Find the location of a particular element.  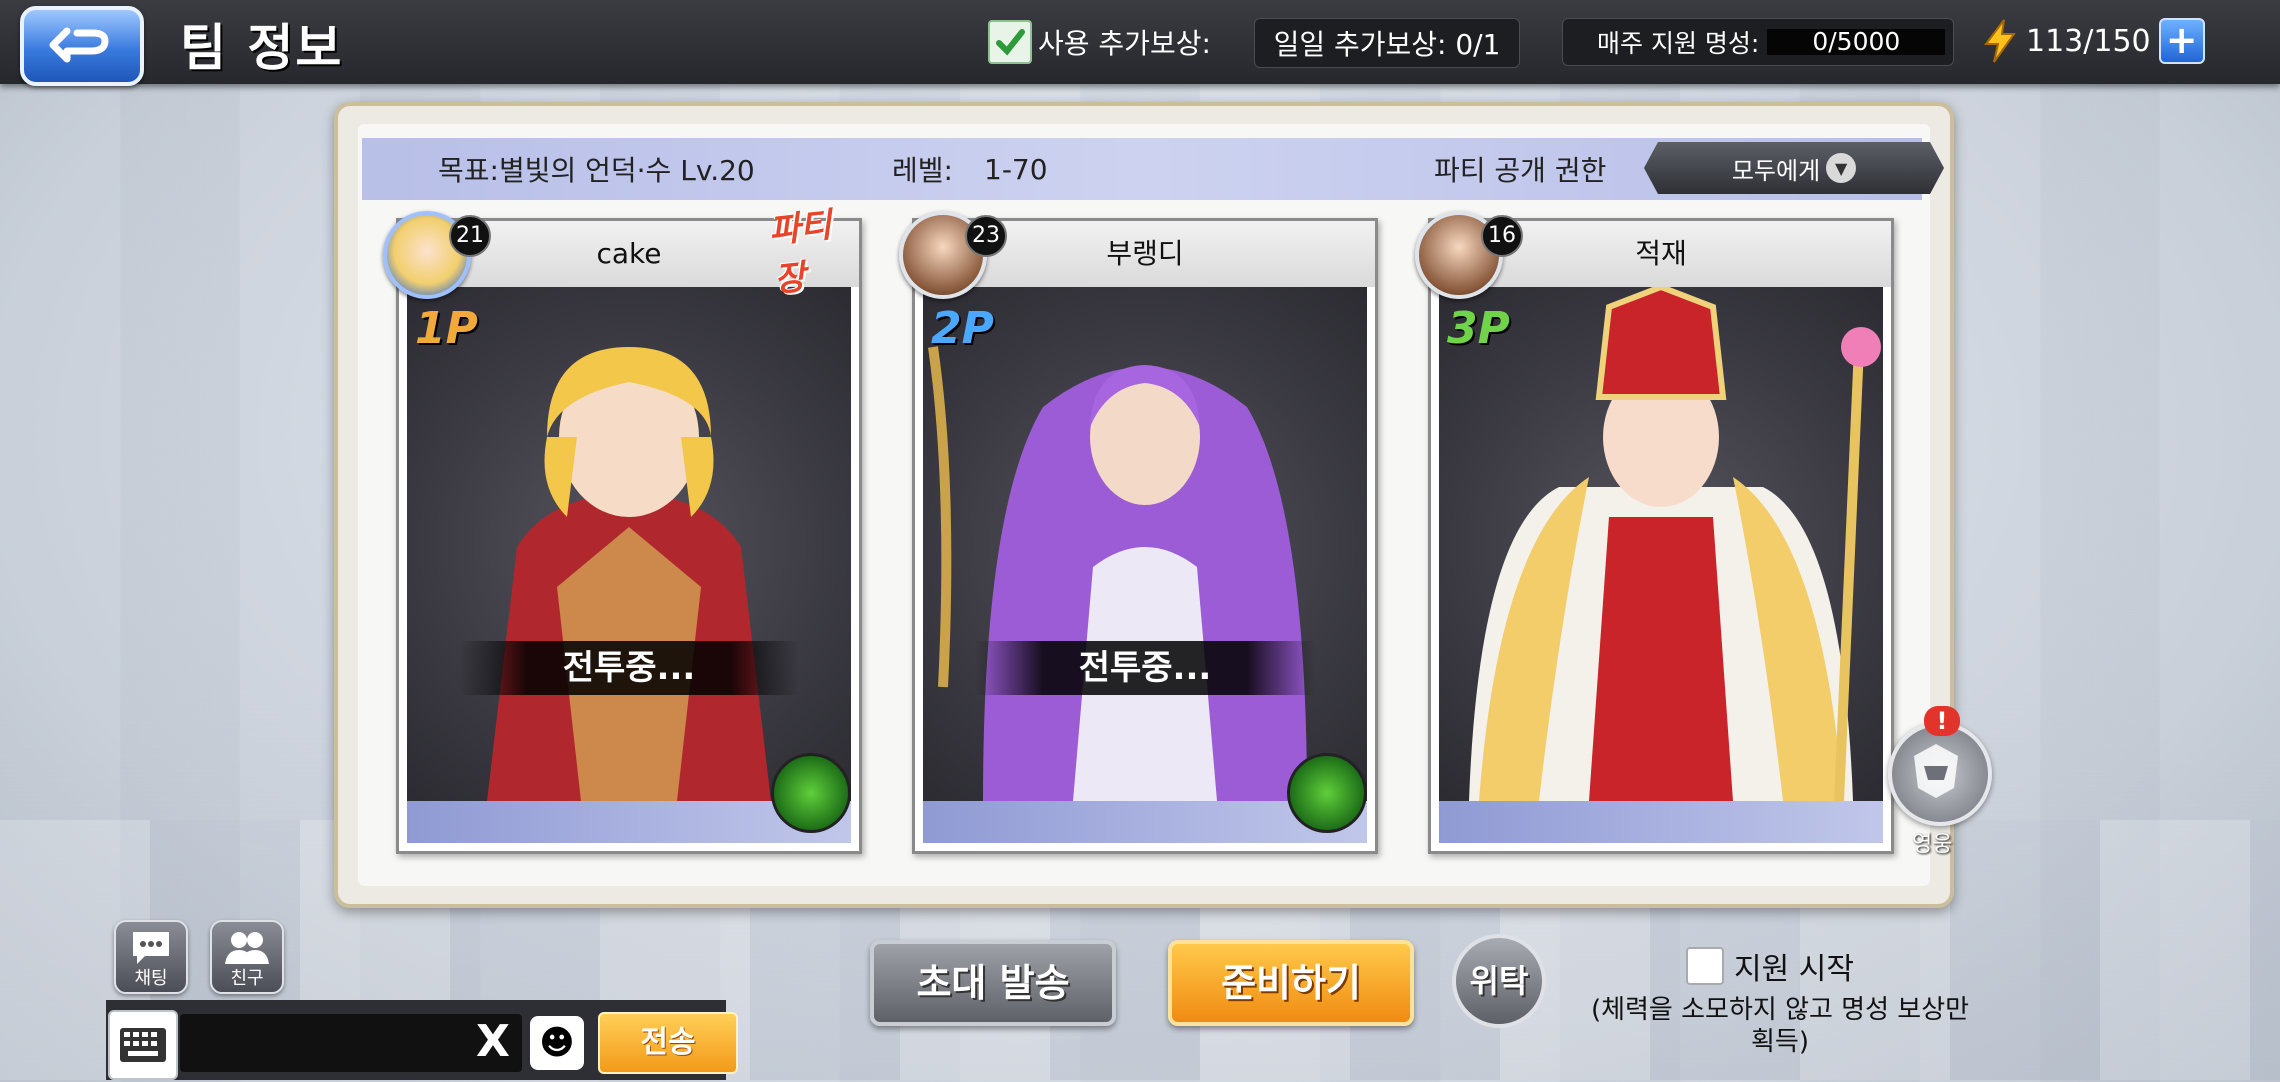

member-level: 21 is located at coordinates (470, 236).